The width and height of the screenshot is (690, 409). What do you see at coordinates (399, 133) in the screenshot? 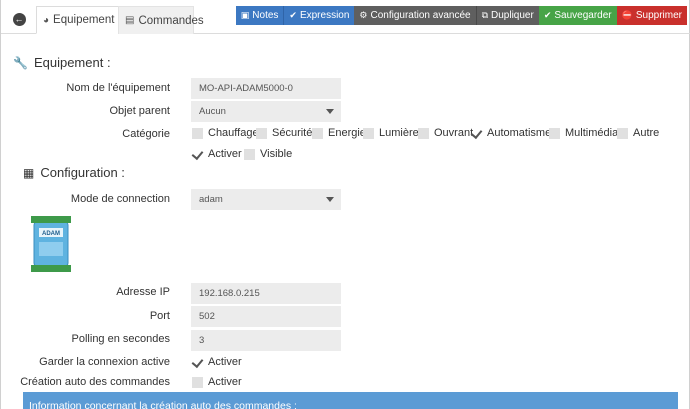
I see `category-label: Lumière` at bounding box center [399, 133].